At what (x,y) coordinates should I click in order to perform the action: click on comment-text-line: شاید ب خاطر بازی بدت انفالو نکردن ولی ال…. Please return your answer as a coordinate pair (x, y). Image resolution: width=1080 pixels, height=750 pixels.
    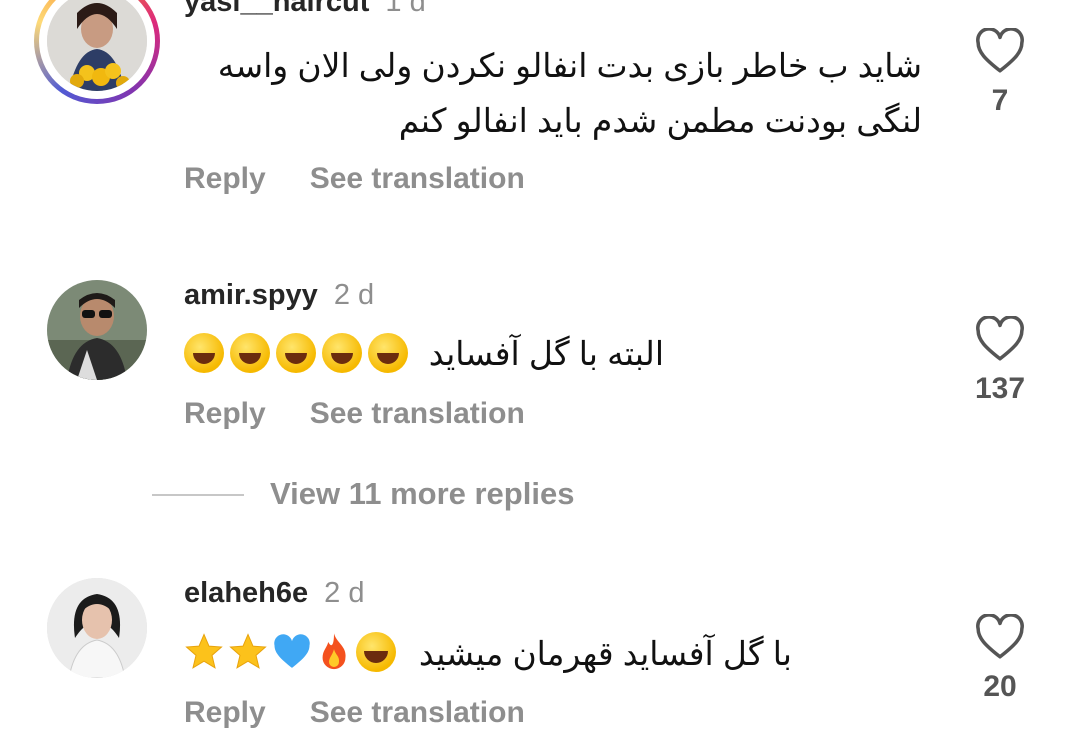
    Looking at the image, I should click on (569, 65).